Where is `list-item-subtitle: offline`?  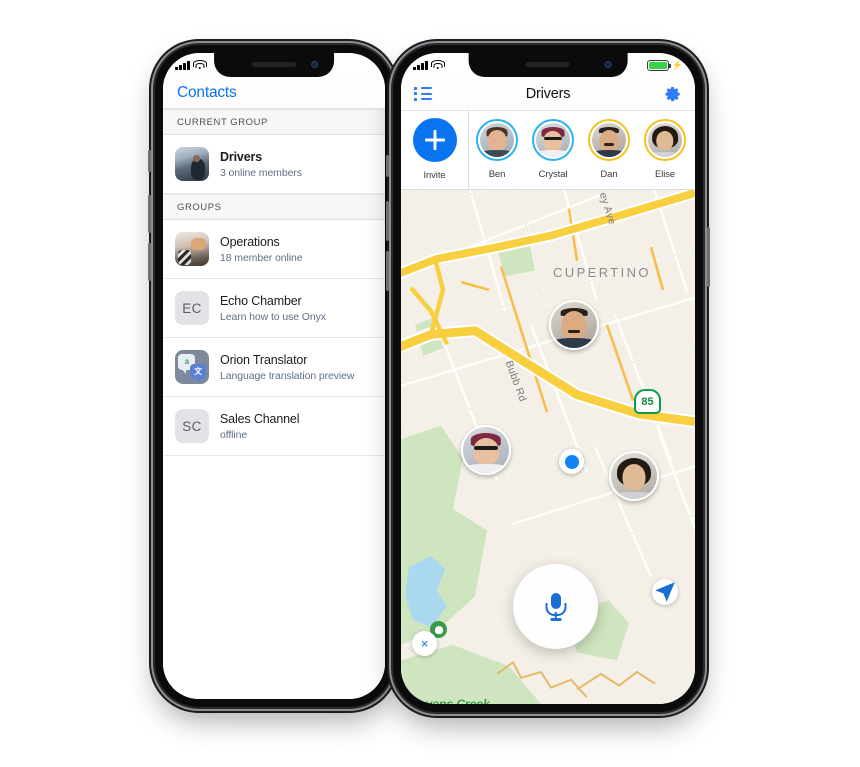
list-item-subtitle: offline is located at coordinates (234, 434).